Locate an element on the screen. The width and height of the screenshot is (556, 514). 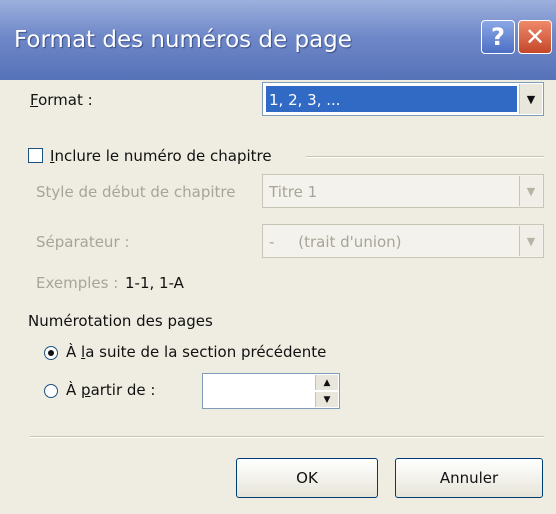
chapter-style-label: Style de début de chapitre is located at coordinates (136, 192).